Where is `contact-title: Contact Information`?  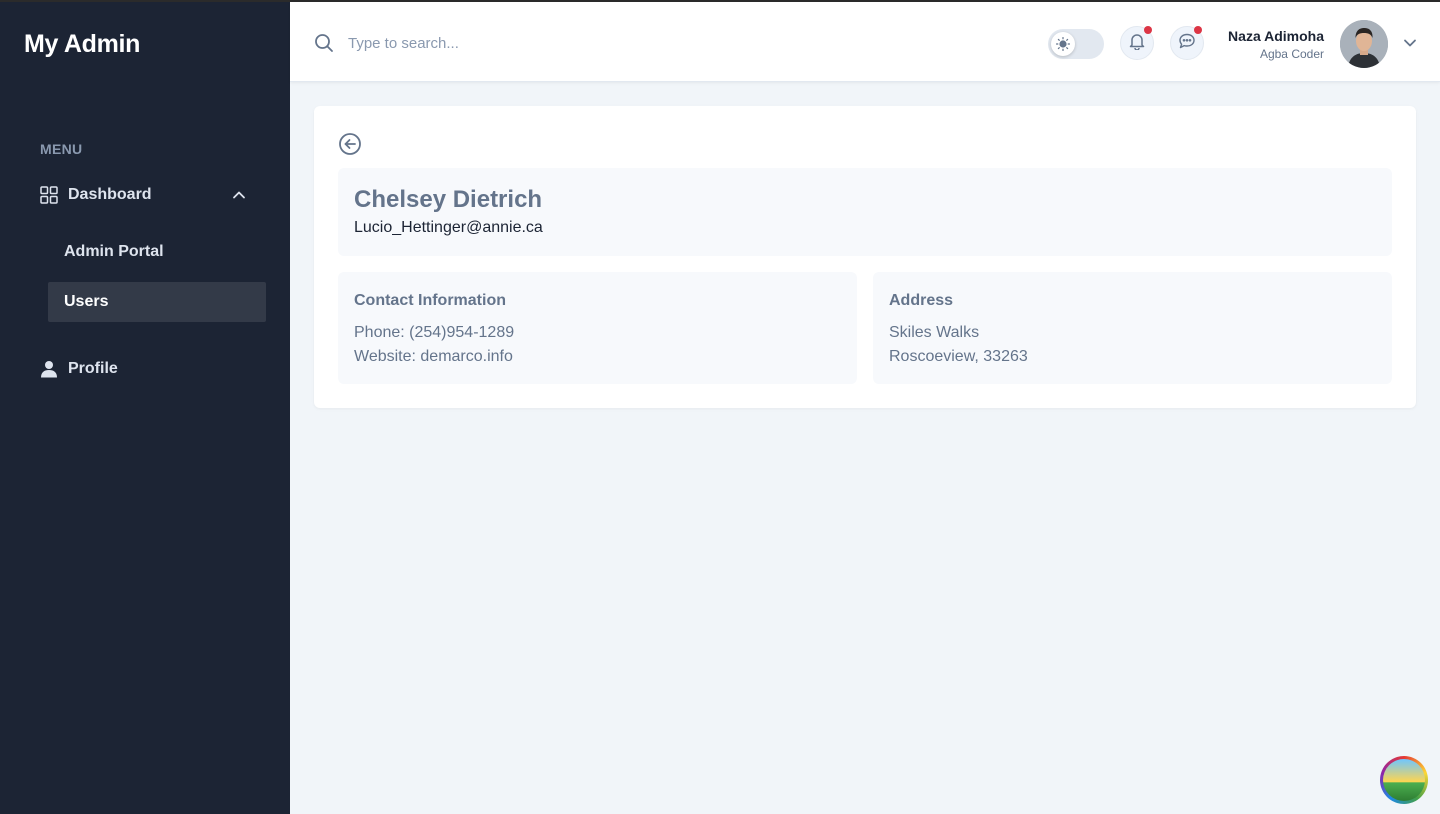 contact-title: Contact Information is located at coordinates (430, 300).